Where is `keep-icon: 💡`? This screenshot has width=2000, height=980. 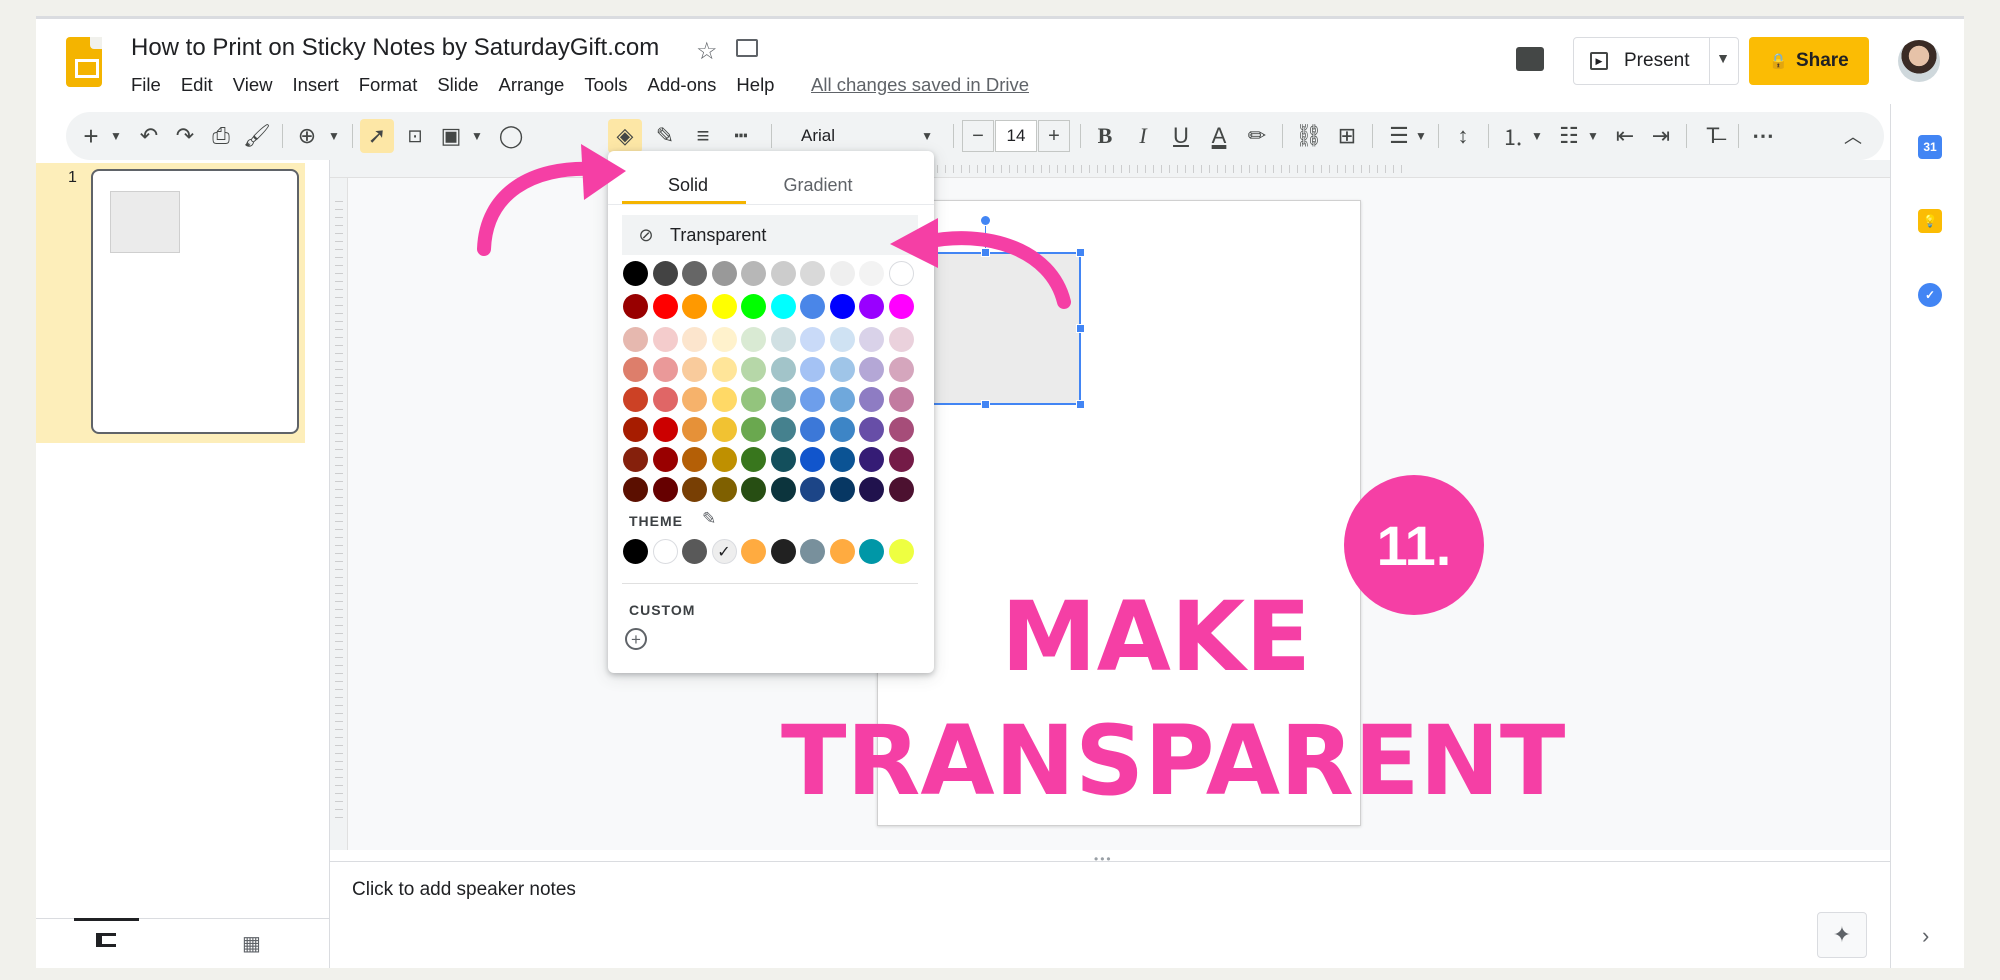 keep-icon: 💡 is located at coordinates (1930, 221).